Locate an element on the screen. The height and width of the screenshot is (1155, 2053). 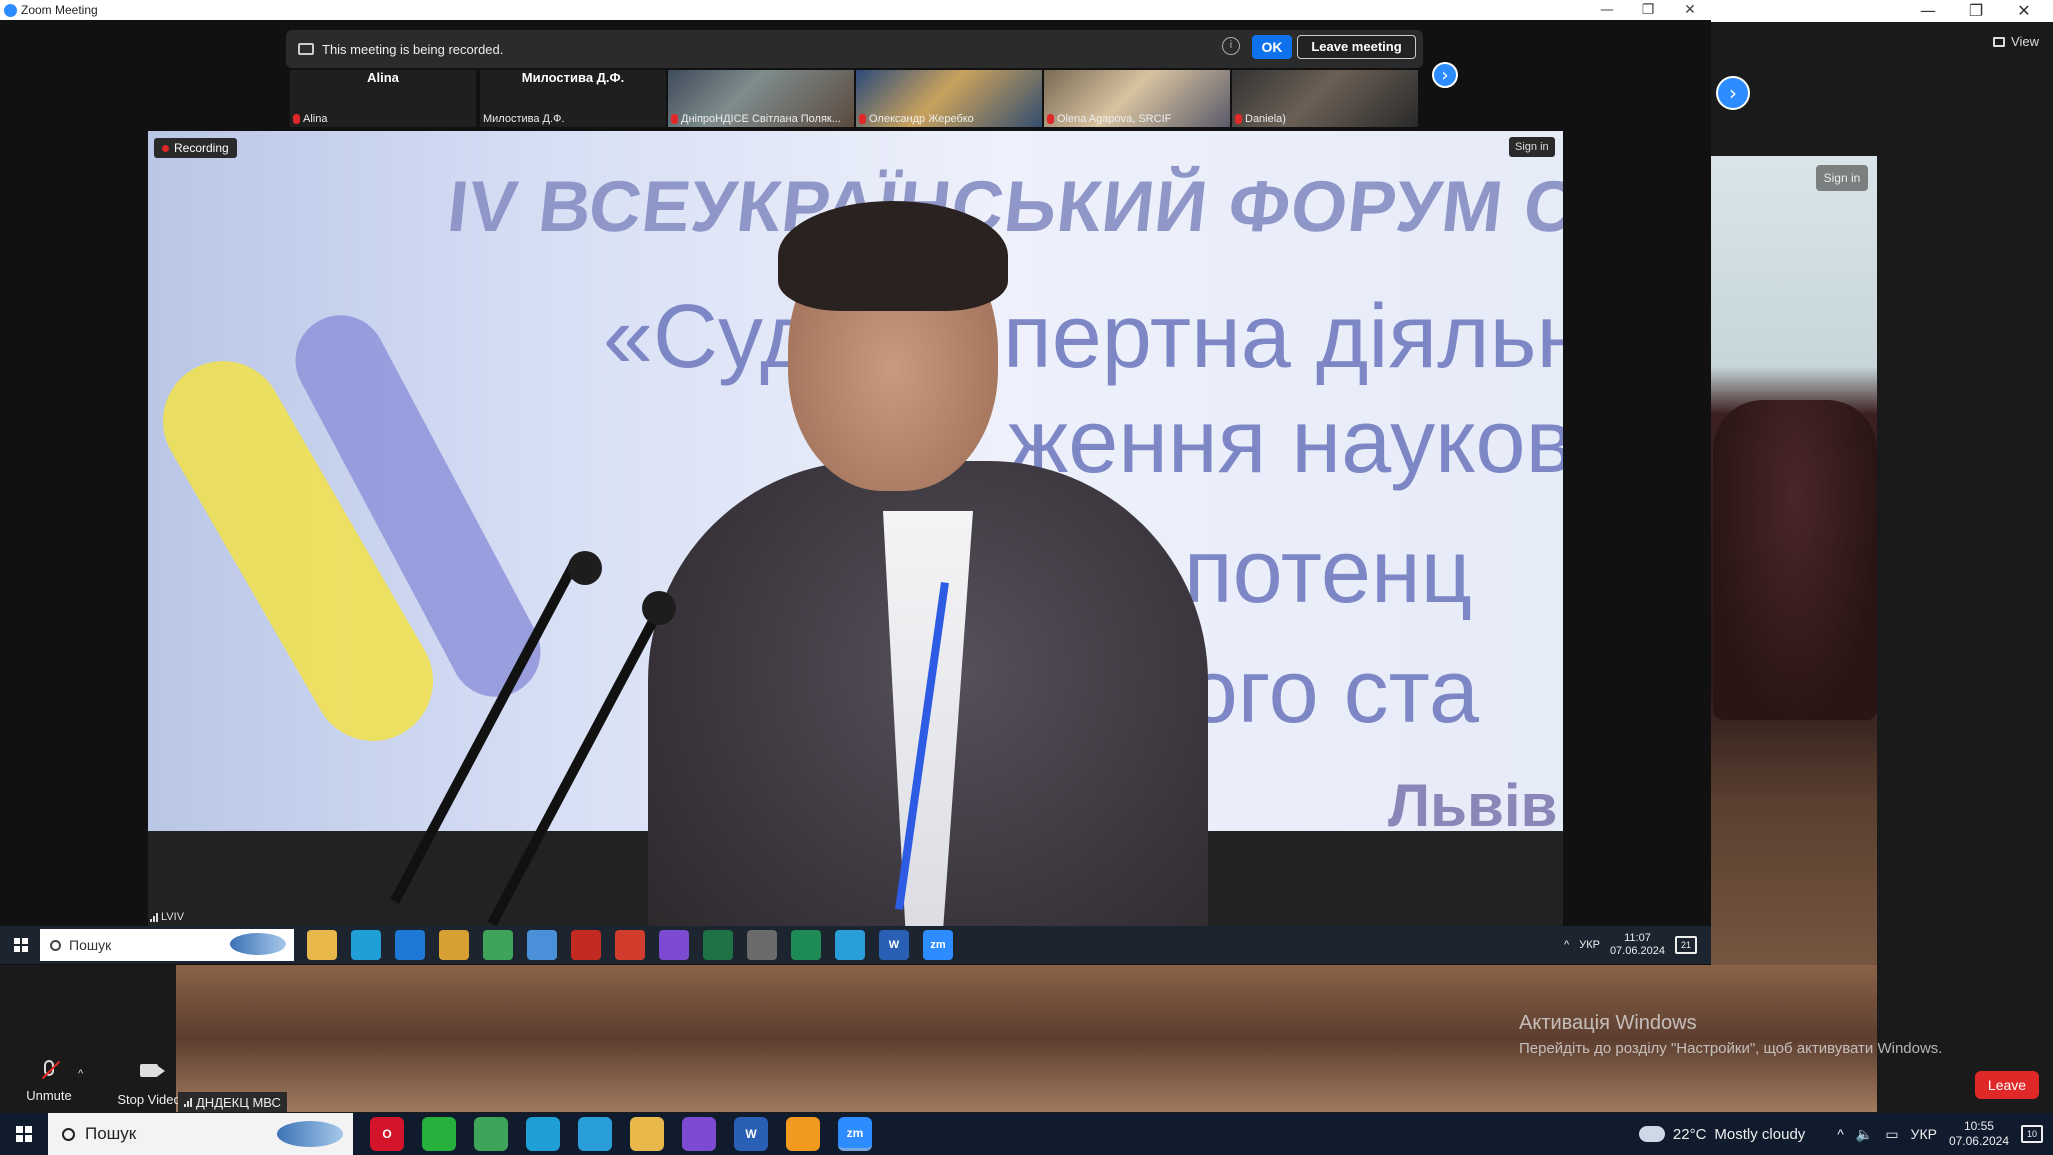
microphone-icon is located at coordinates (659, 608).